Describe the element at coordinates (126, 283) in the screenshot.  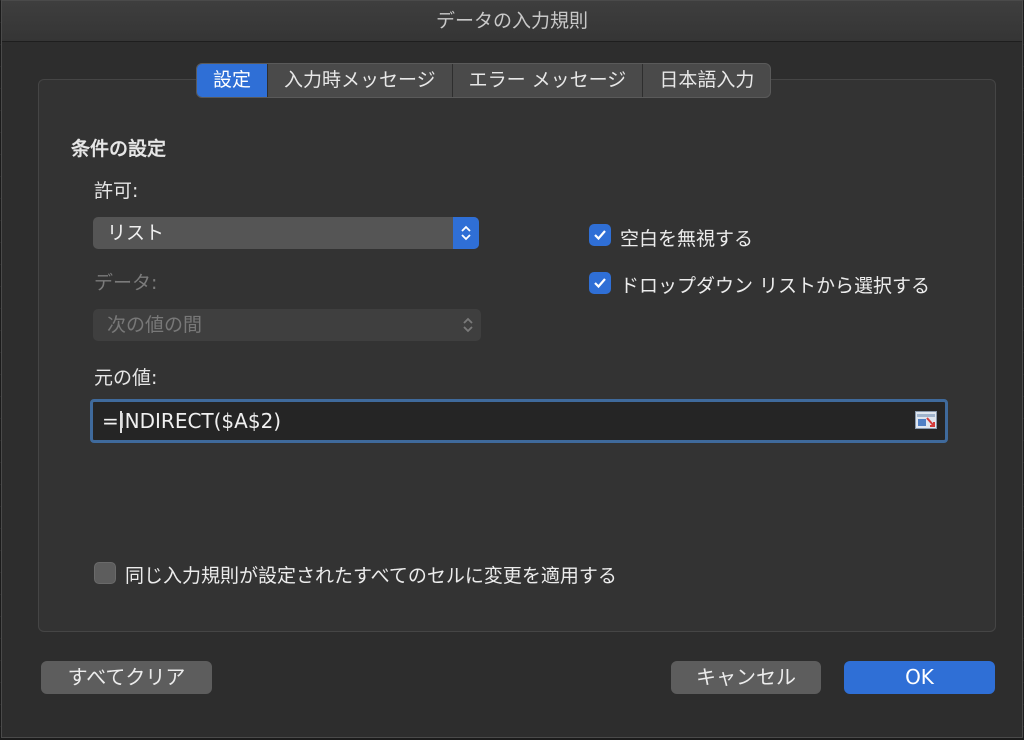
I see `data-label: データ:` at that location.